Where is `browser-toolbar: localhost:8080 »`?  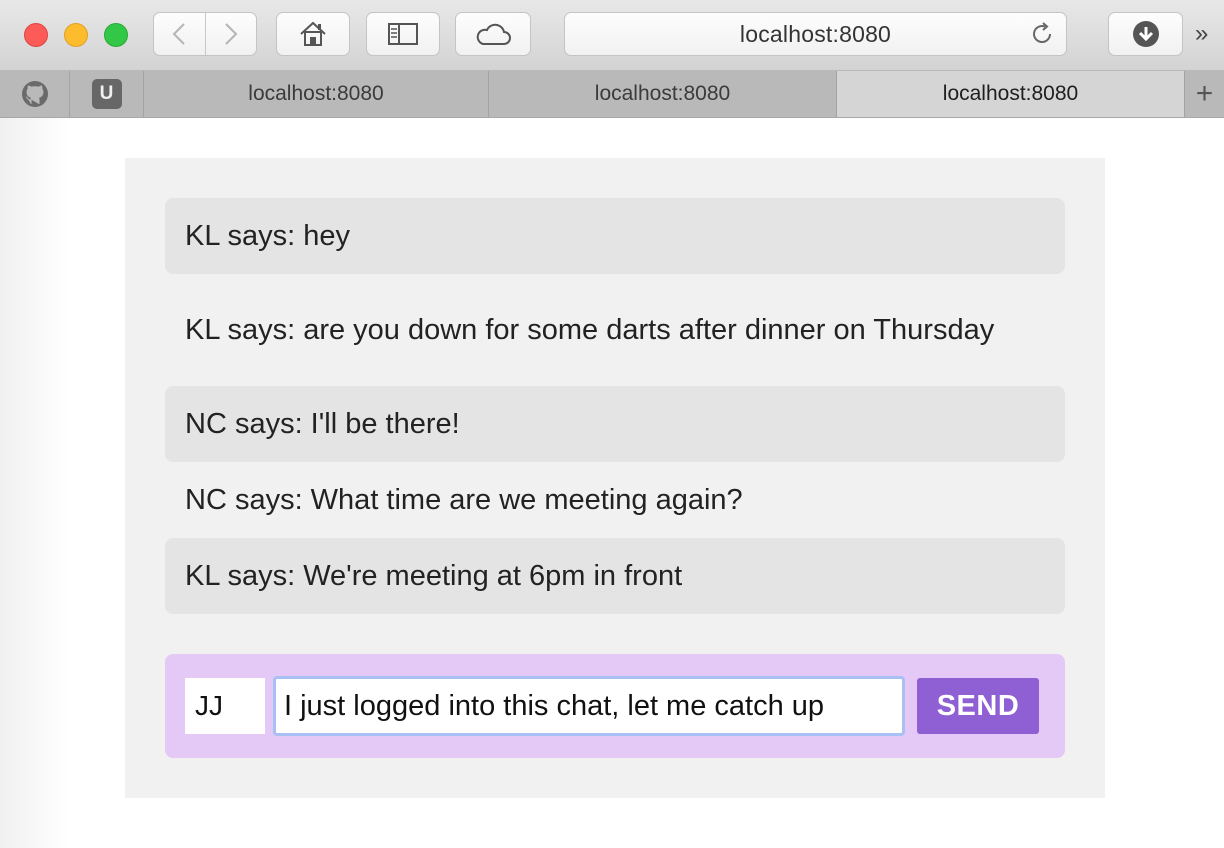 browser-toolbar: localhost:8080 » is located at coordinates (612, 35).